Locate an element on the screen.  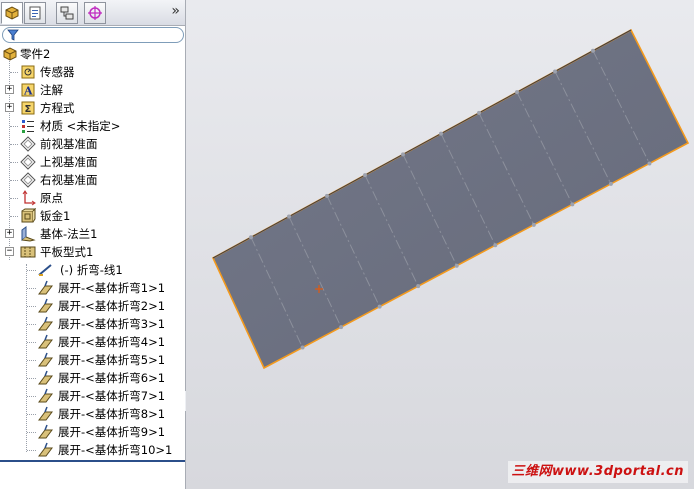
watermark: 三维网www.3dportal.cn is located at coordinates (597, 472).